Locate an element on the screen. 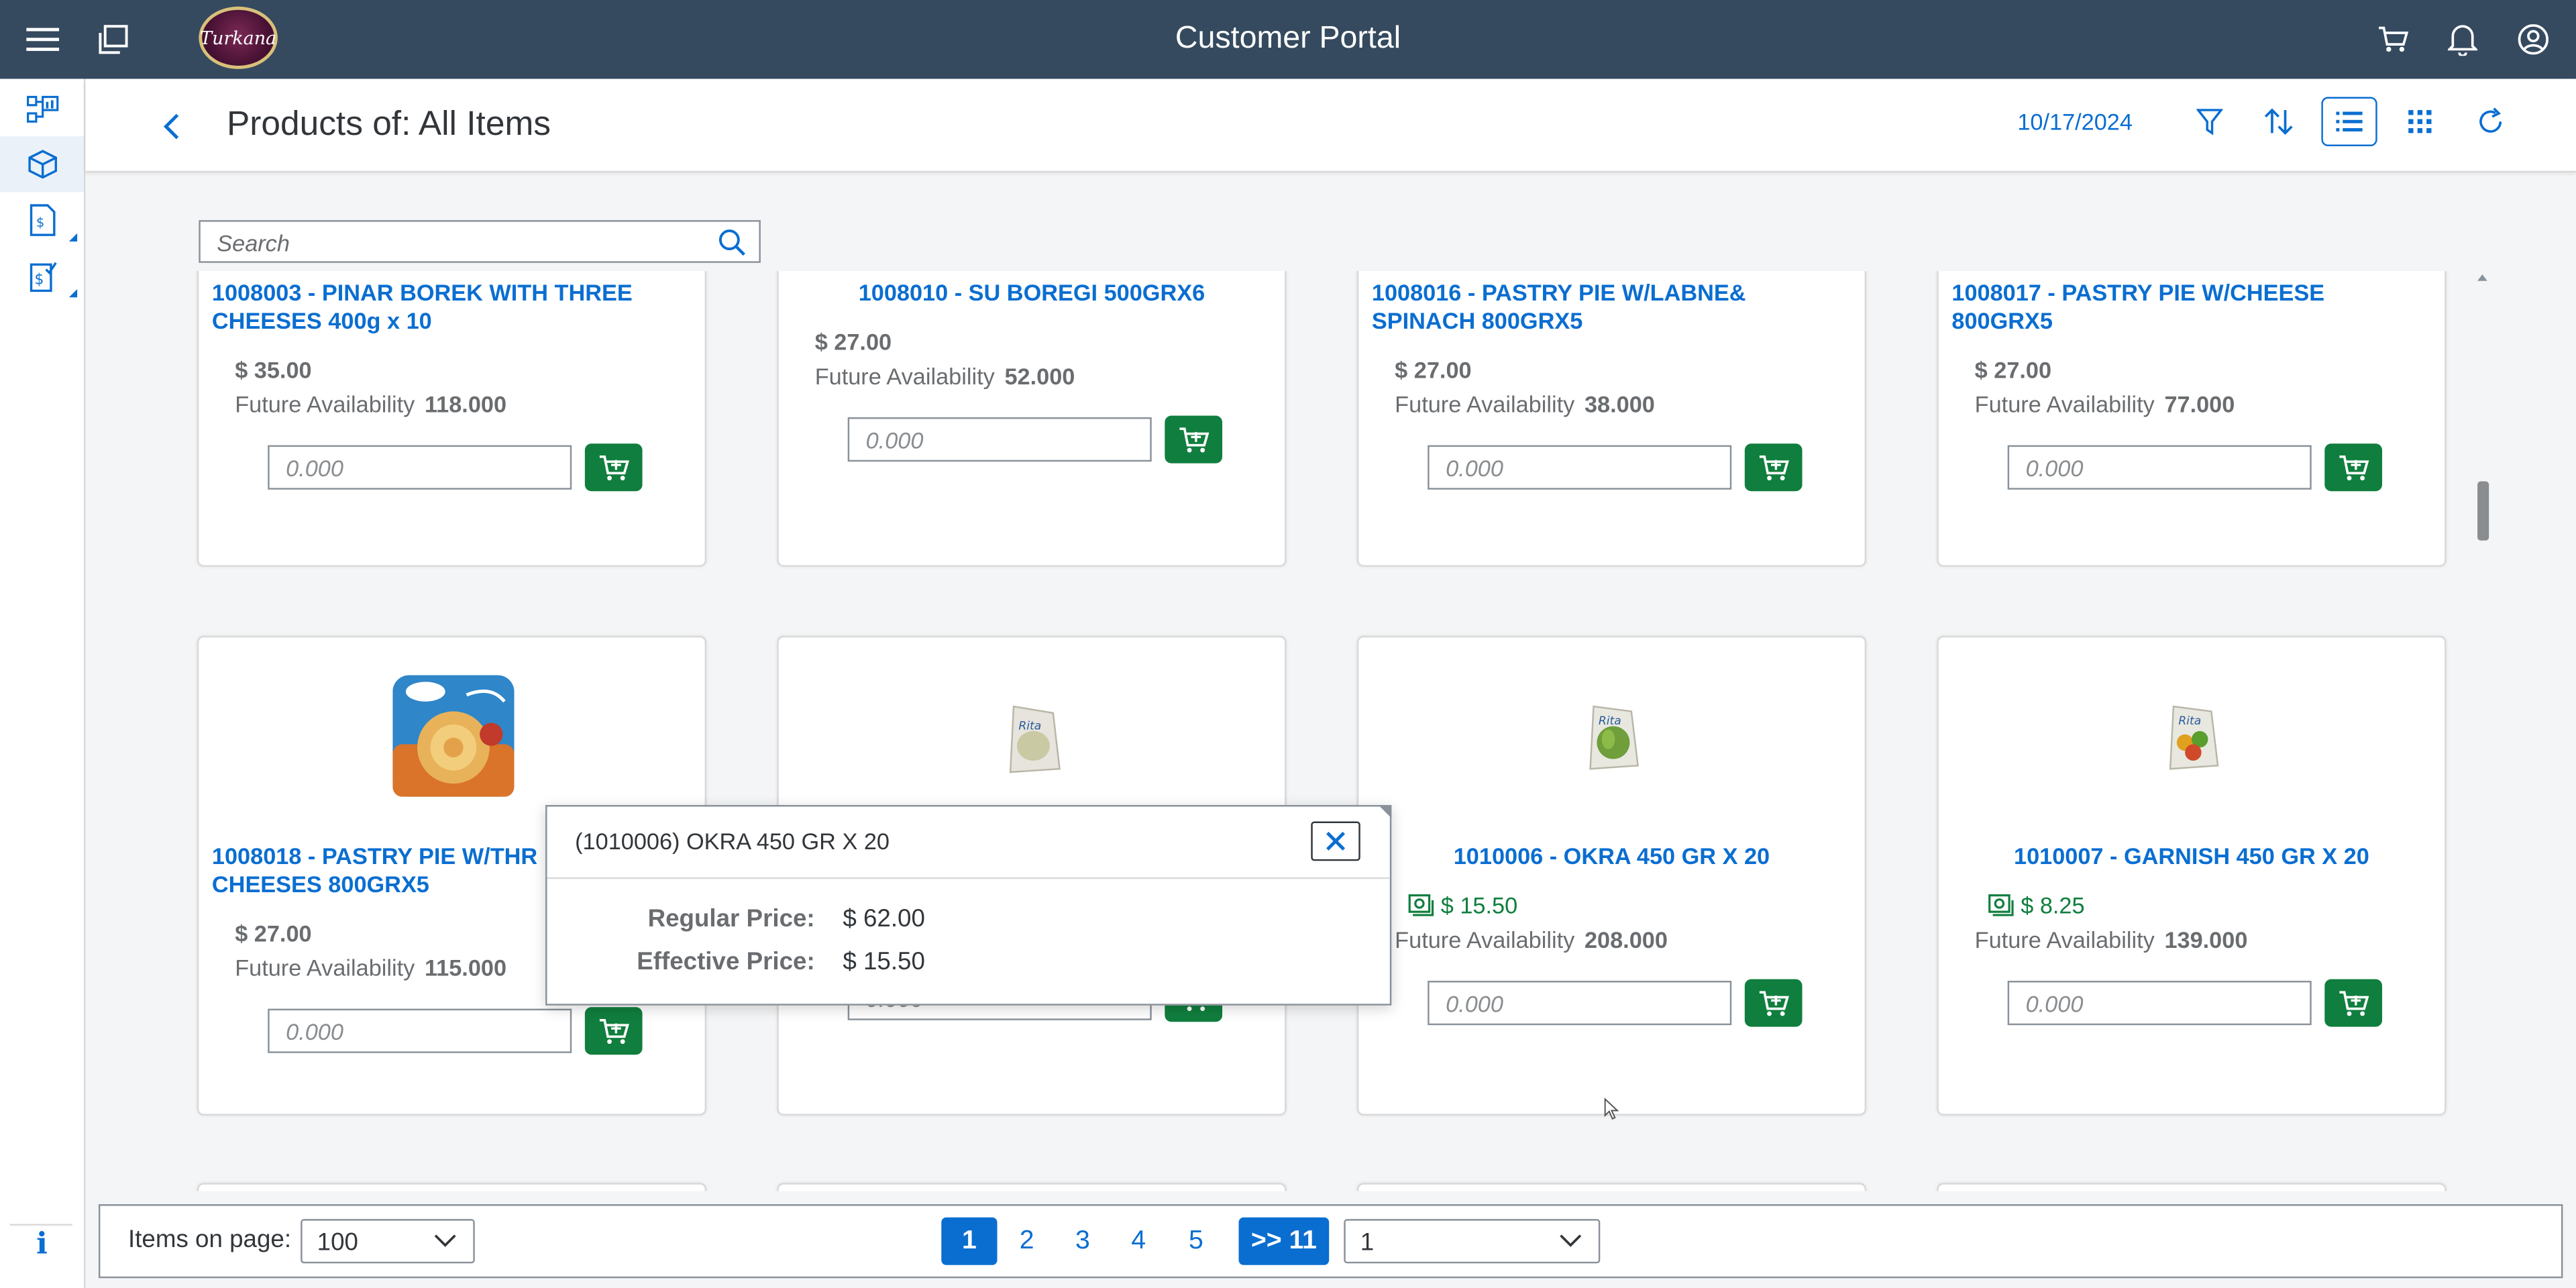 This screenshot has height=1288, width=2576. promotion-icon is located at coordinates (2001, 905).